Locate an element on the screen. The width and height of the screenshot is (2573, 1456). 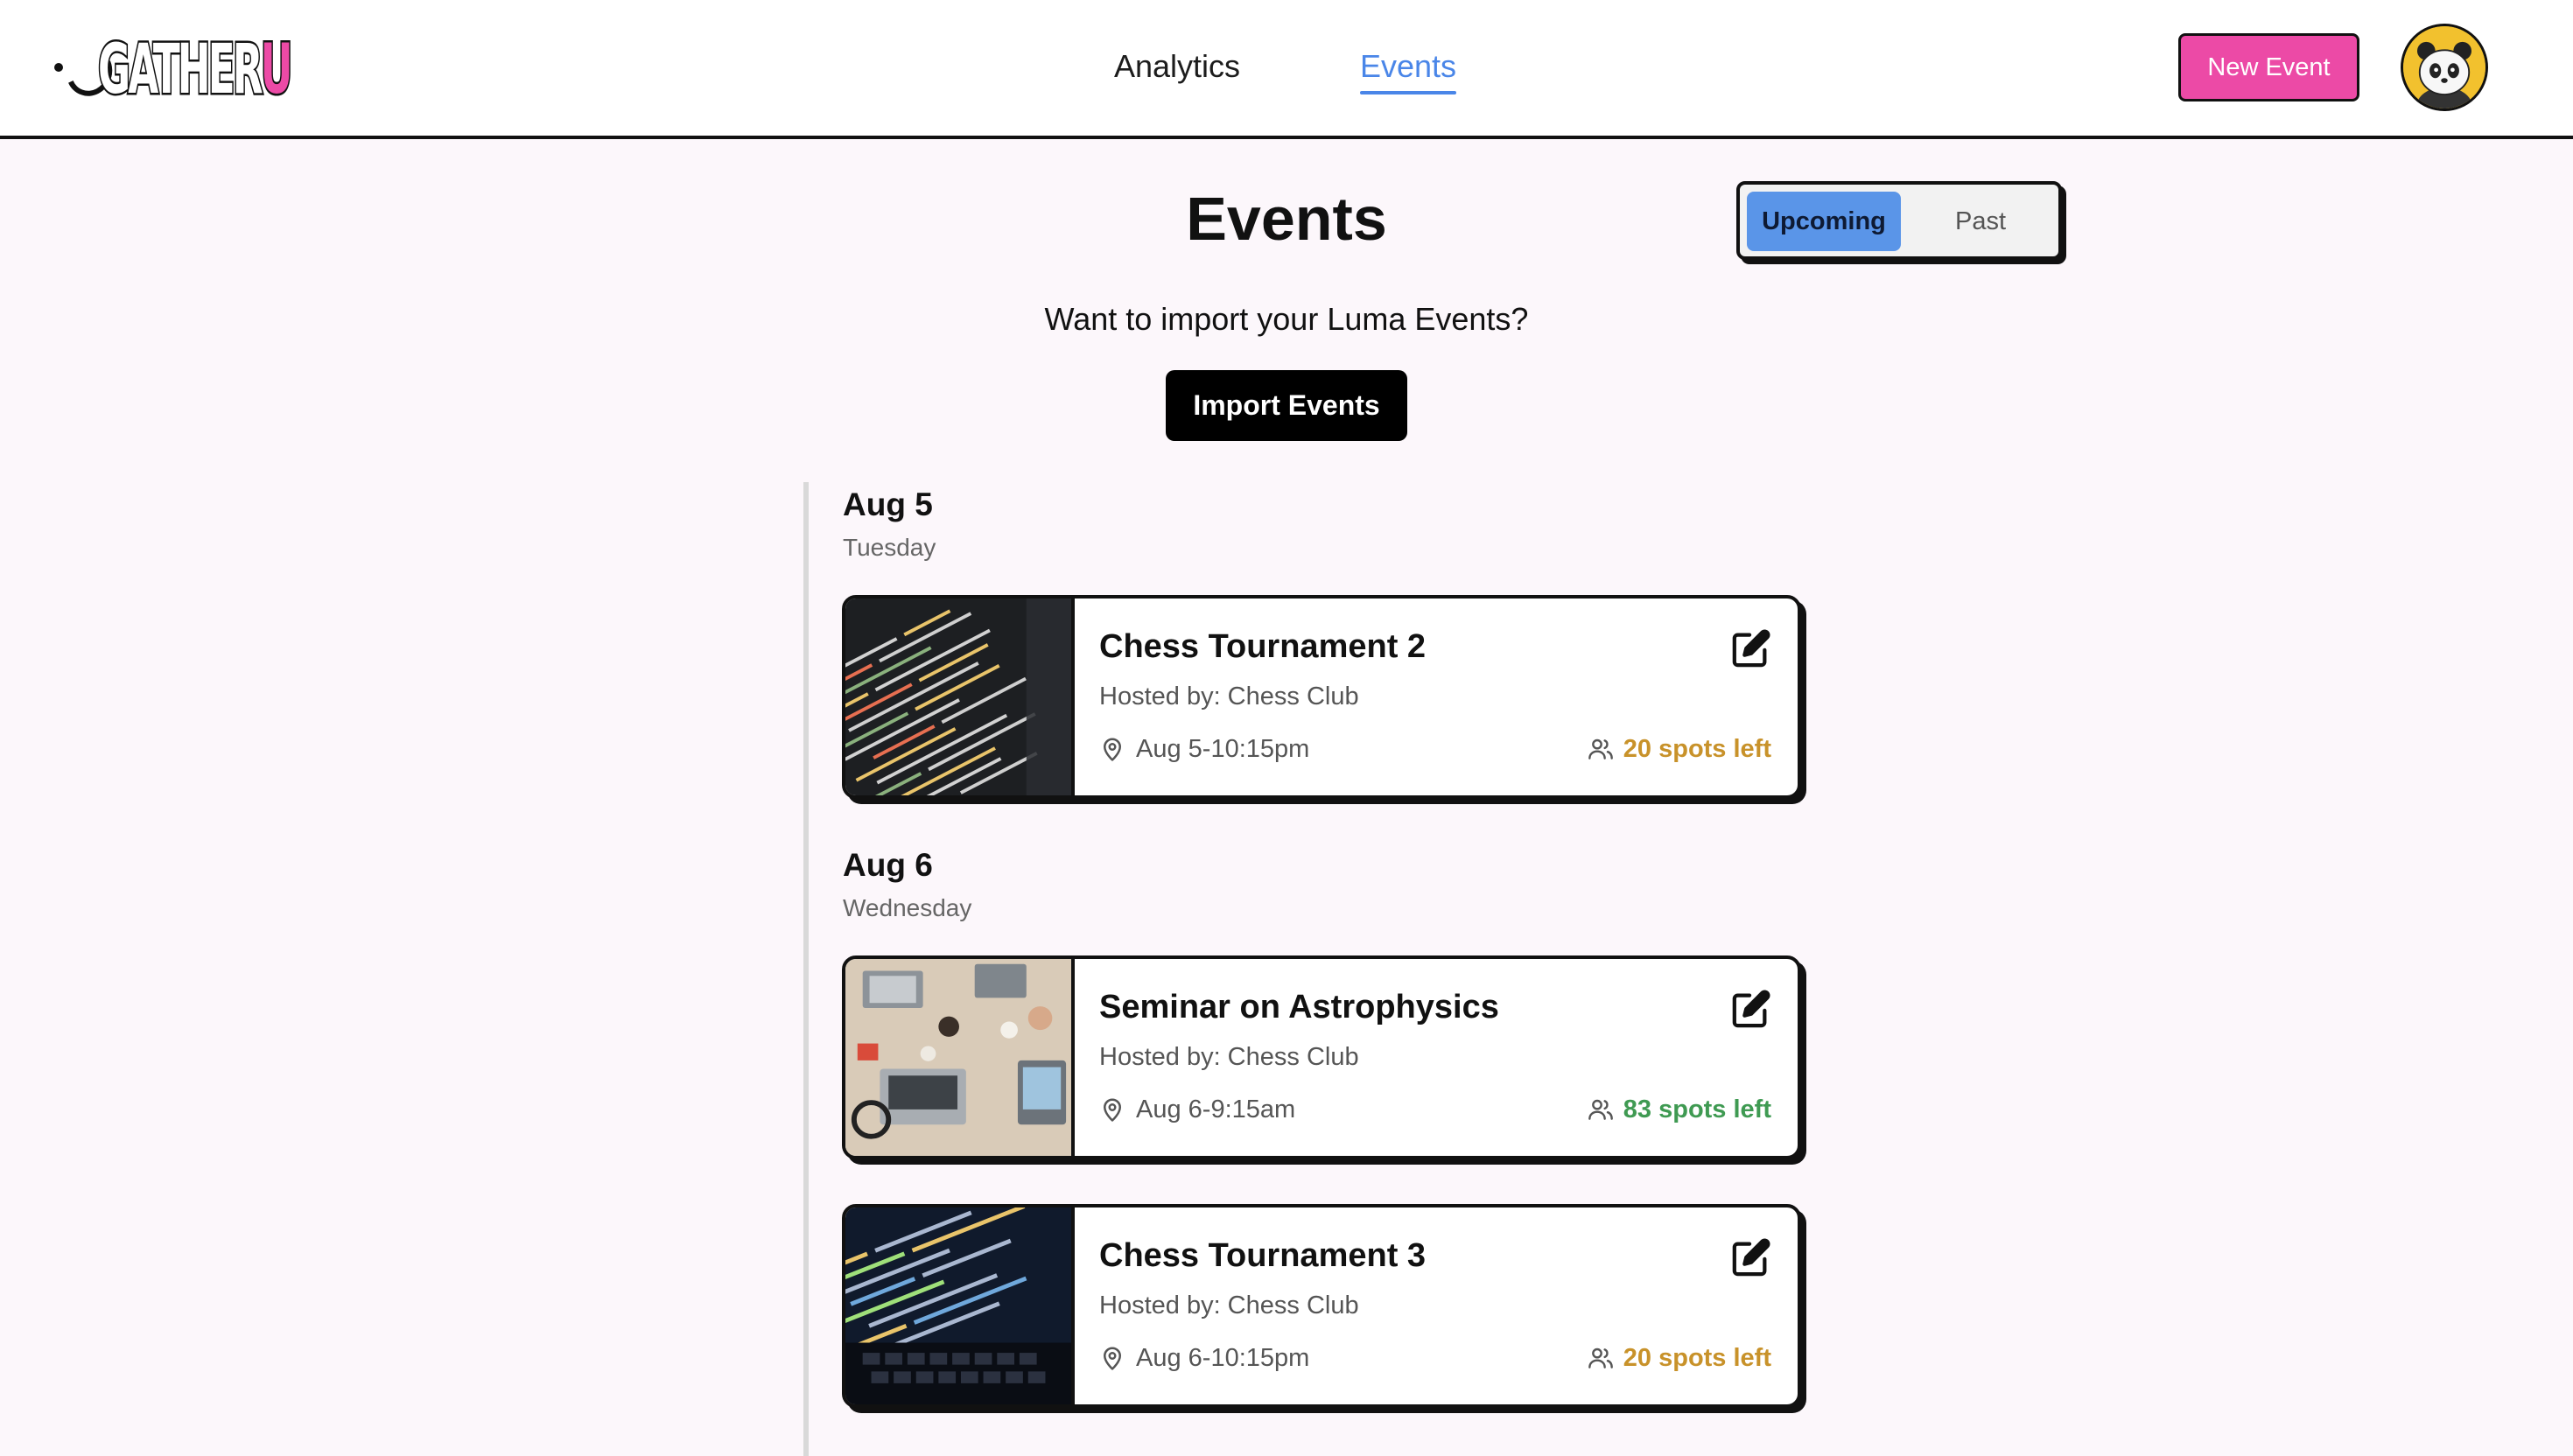
logo-dot is located at coordinates (59, 67).